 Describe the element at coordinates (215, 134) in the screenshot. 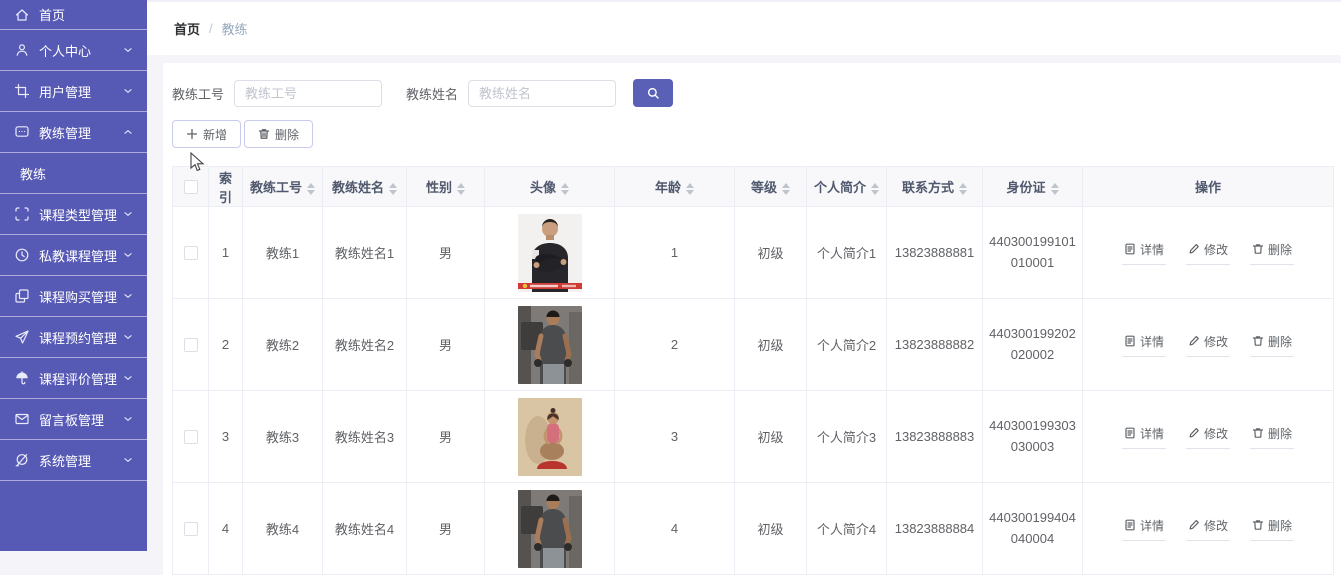

I see `add-button-label: 新增` at that location.